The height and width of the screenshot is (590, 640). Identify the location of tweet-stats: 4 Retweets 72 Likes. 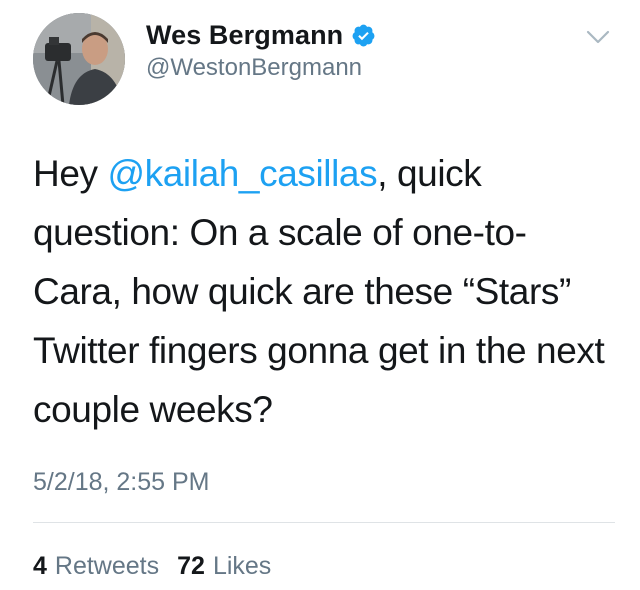
(152, 566).